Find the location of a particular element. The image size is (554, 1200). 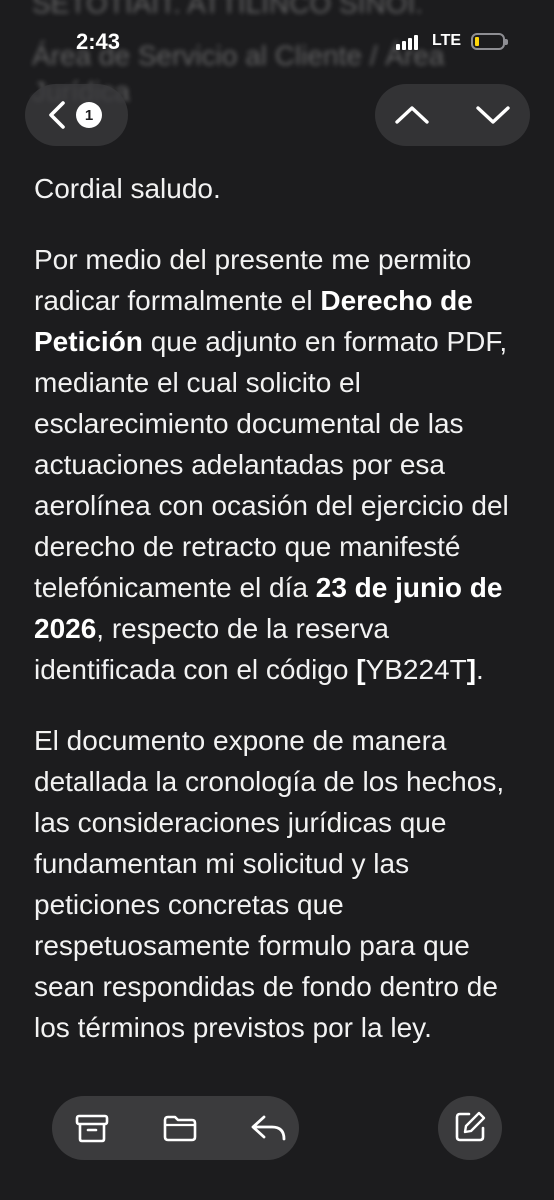

chevron-up-icon is located at coordinates (412, 115).